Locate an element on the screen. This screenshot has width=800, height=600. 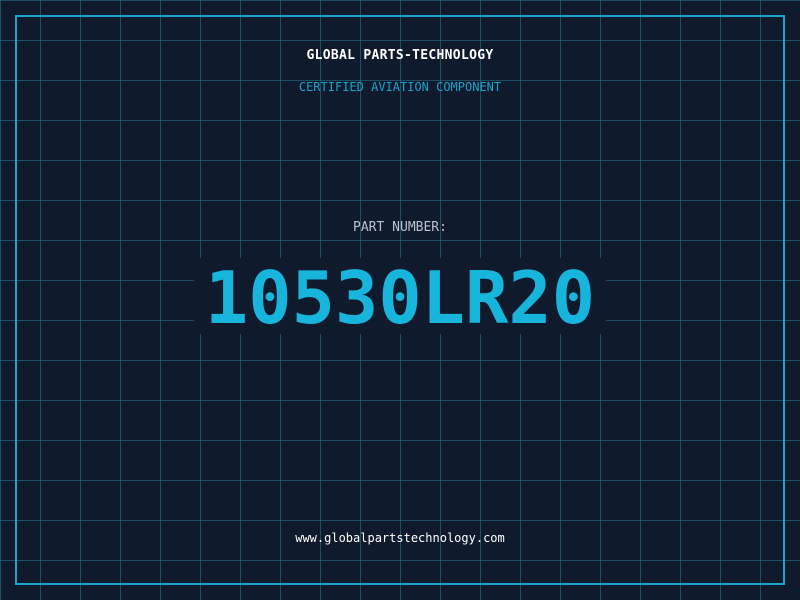
website-url: www.globalpartstechnology.com is located at coordinates (400, 538).